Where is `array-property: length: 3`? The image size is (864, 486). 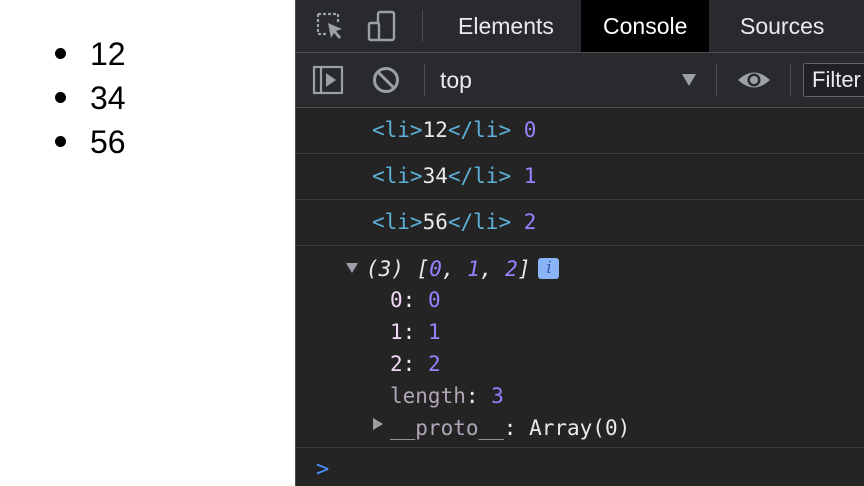
array-property: length: 3 is located at coordinates (447, 396).